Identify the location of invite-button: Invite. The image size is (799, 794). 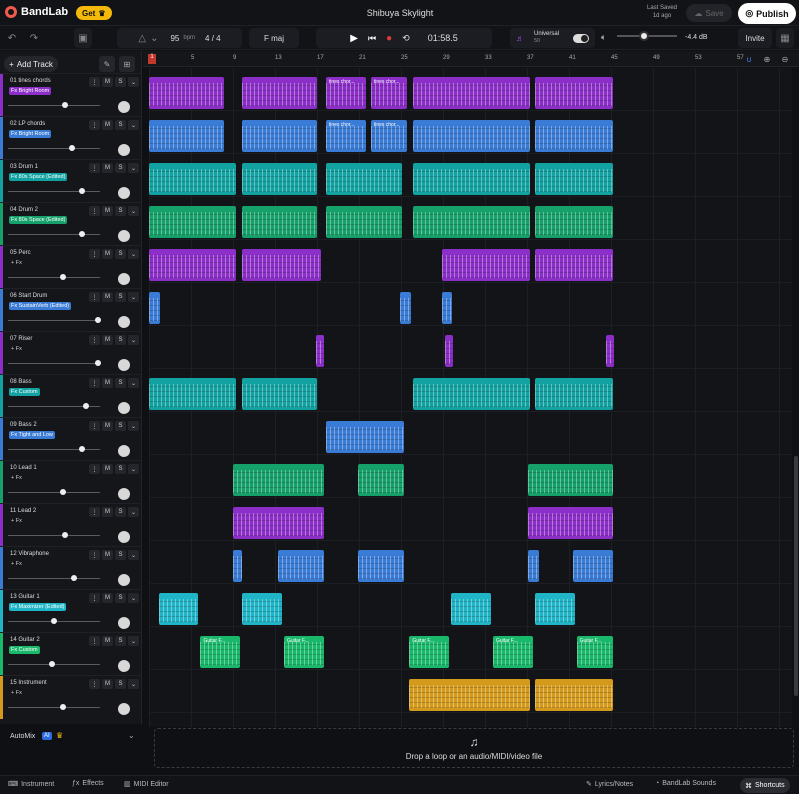
(755, 38).